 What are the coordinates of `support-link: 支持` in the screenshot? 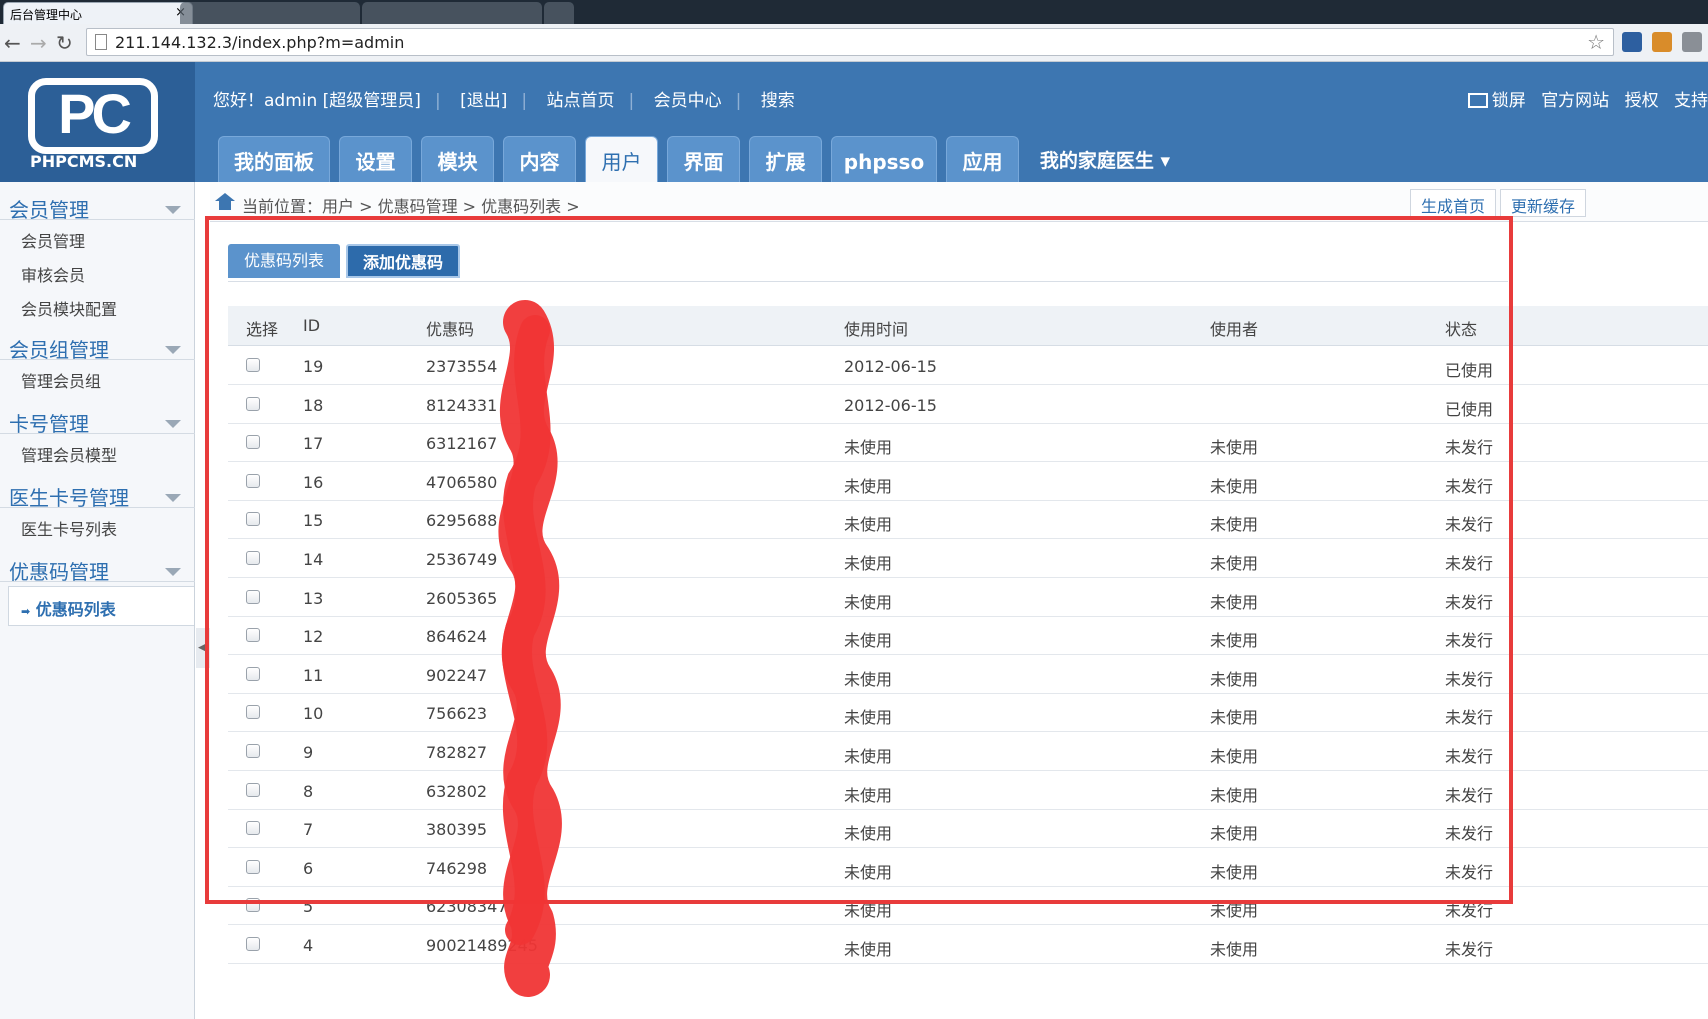 It's located at (1691, 101).